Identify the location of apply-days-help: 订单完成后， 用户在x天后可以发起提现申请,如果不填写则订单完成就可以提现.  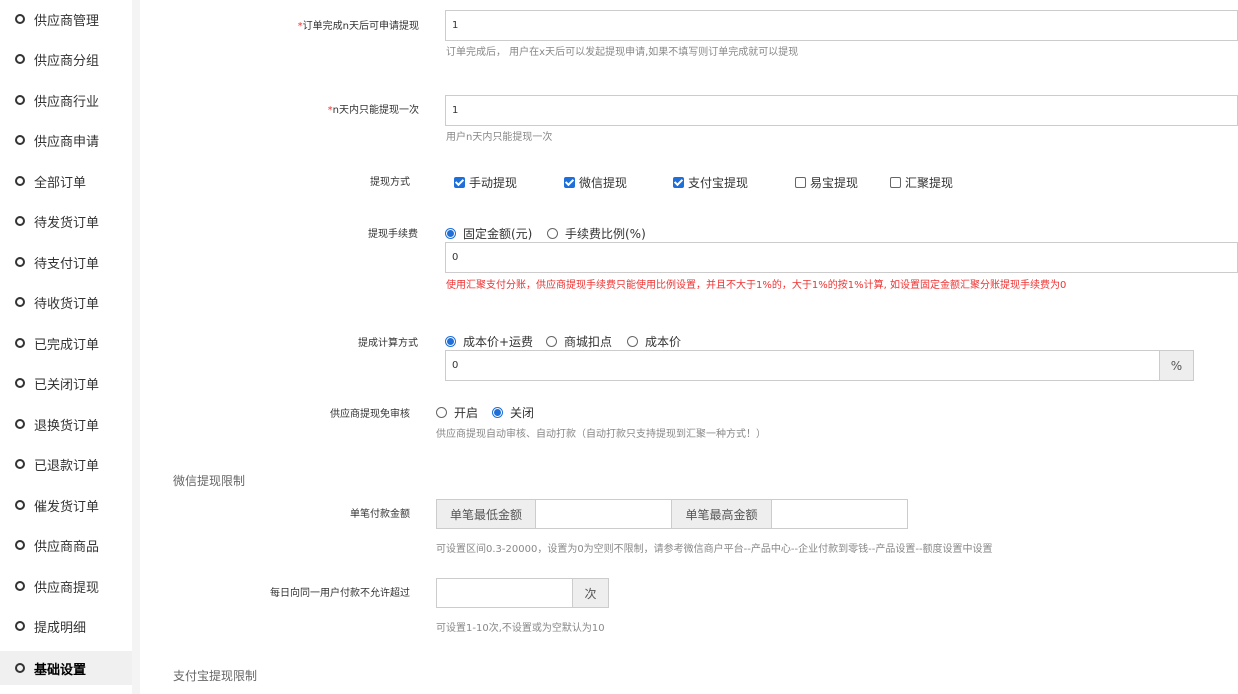
(622, 52).